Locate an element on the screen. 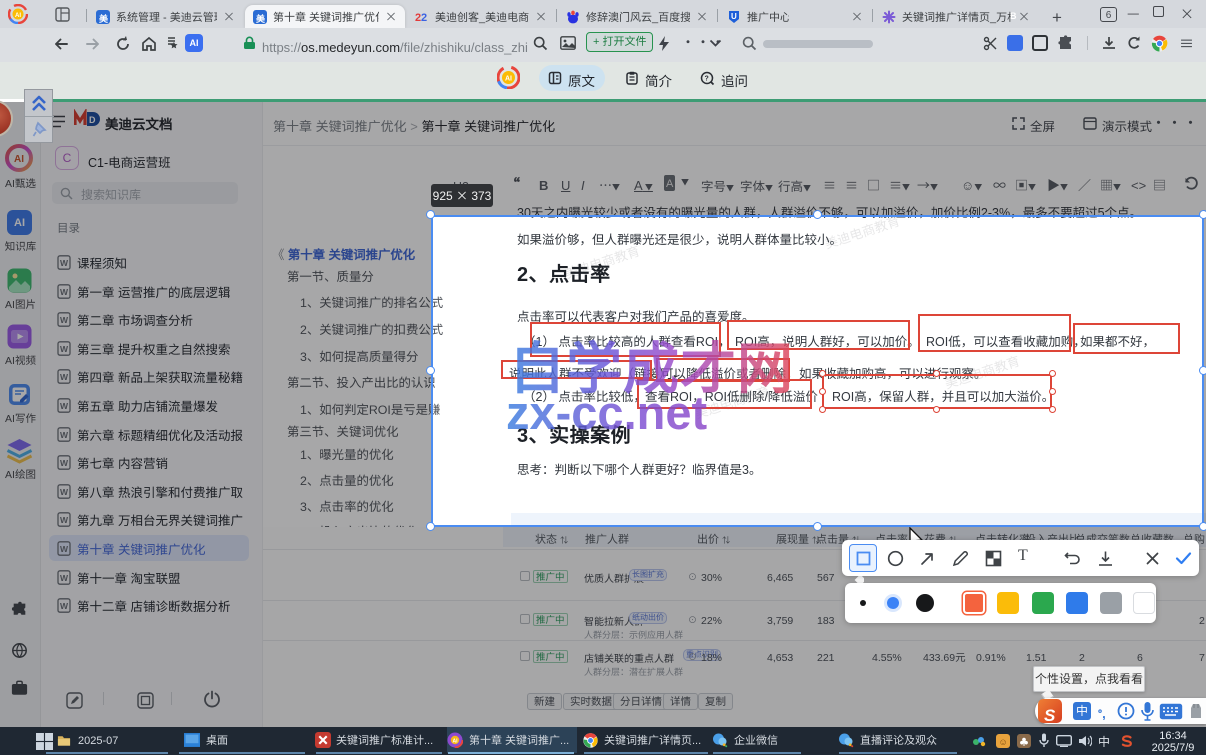  svg-text: D is located at coordinates (92, 119).